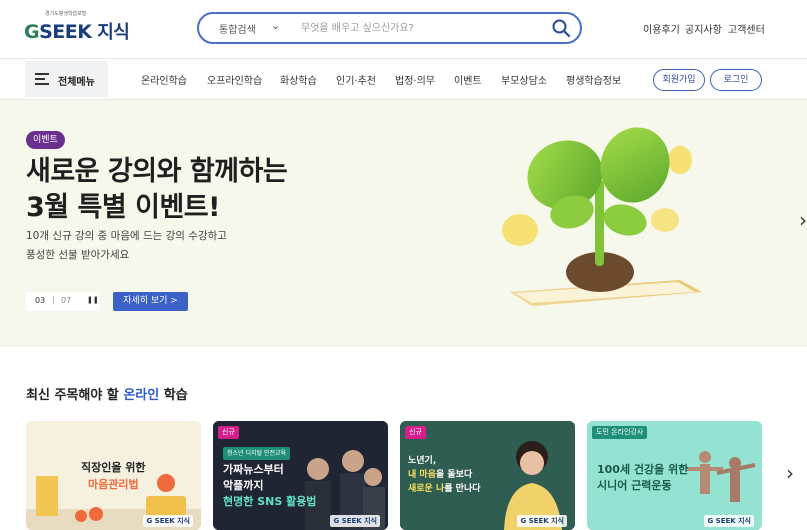 The height and width of the screenshot is (530, 807). What do you see at coordinates (679, 80) in the screenshot?
I see `signup-button: 회원가입` at bounding box center [679, 80].